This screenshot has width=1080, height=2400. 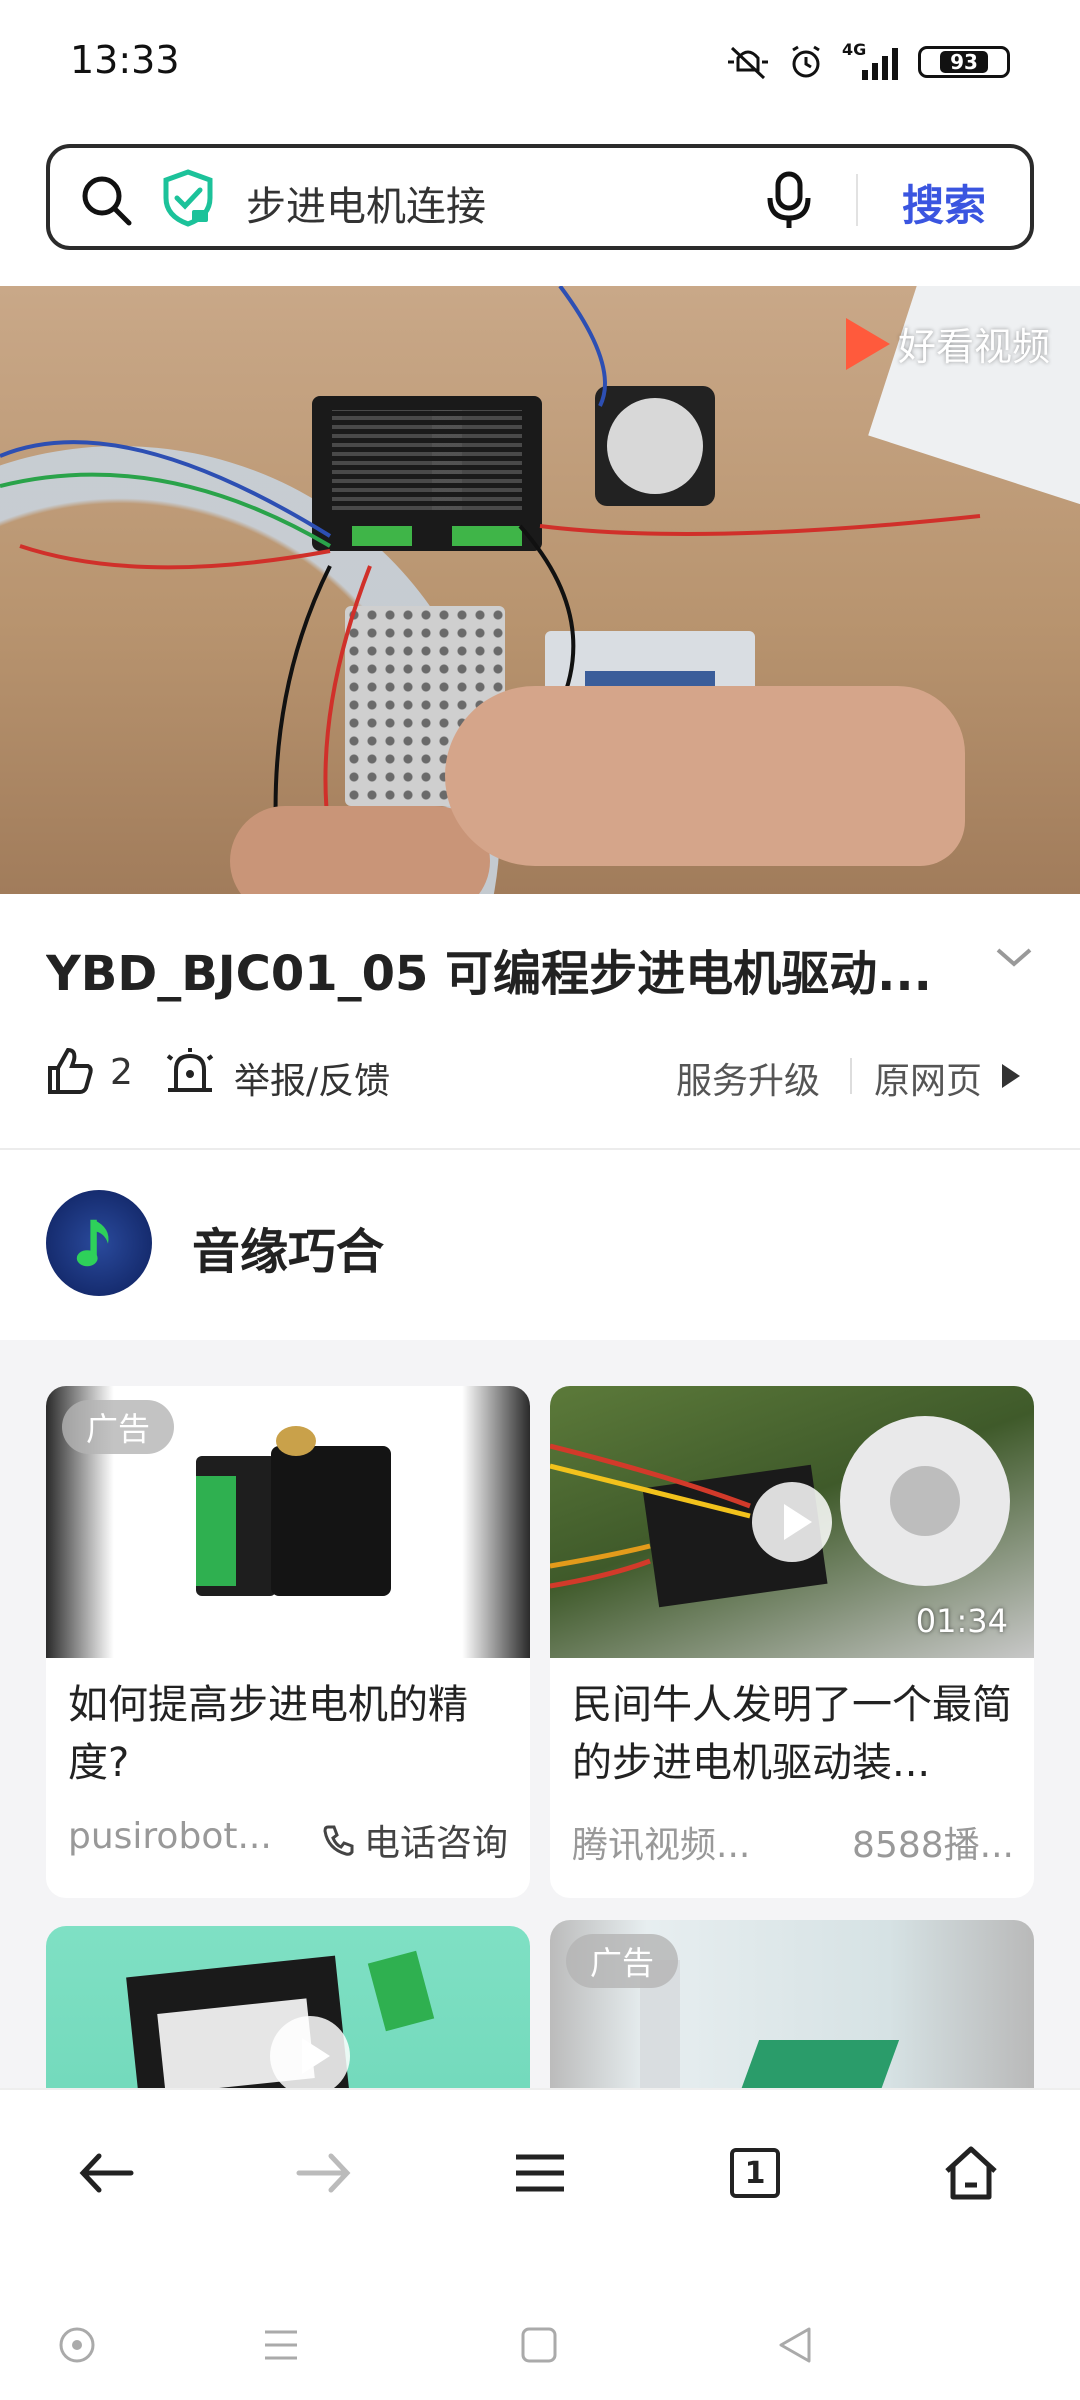 I want to click on feed-card-video, so click(x=288, y=2008).